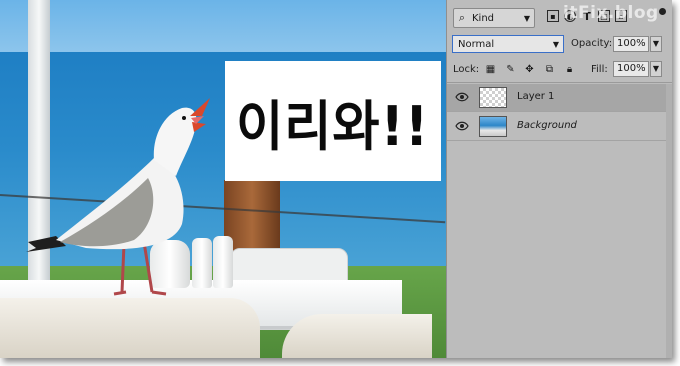 Image resolution: width=680 pixels, height=366 pixels. I want to click on layer-row-layer-1: Layer 1, so click(559, 98).